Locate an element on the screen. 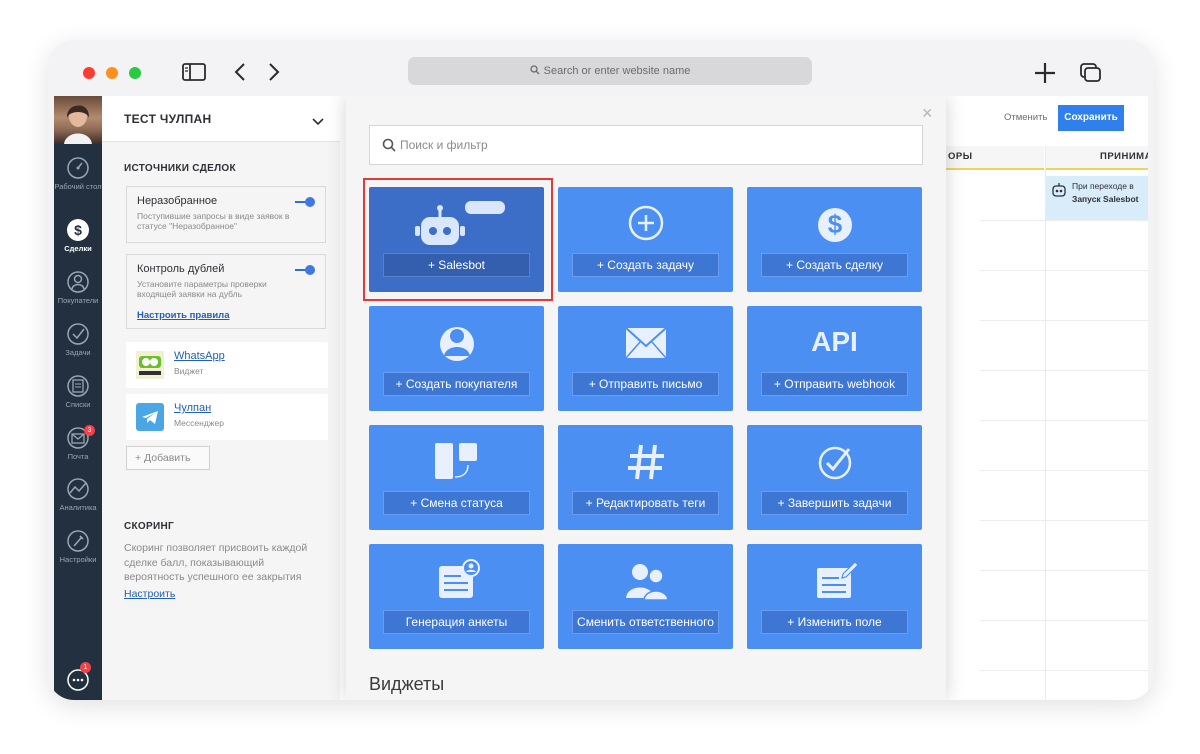 Image resolution: width=1200 pixels, height=754 pixels. telegram-icon is located at coordinates (150, 417).